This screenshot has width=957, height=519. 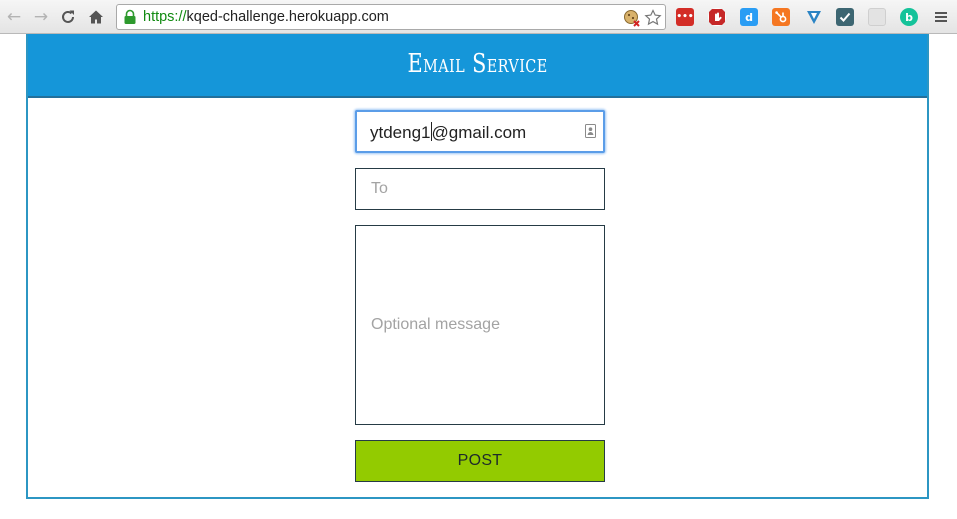 I want to click on url-text: https://kqed-challenge.herokuapp.com, so click(x=266, y=17).